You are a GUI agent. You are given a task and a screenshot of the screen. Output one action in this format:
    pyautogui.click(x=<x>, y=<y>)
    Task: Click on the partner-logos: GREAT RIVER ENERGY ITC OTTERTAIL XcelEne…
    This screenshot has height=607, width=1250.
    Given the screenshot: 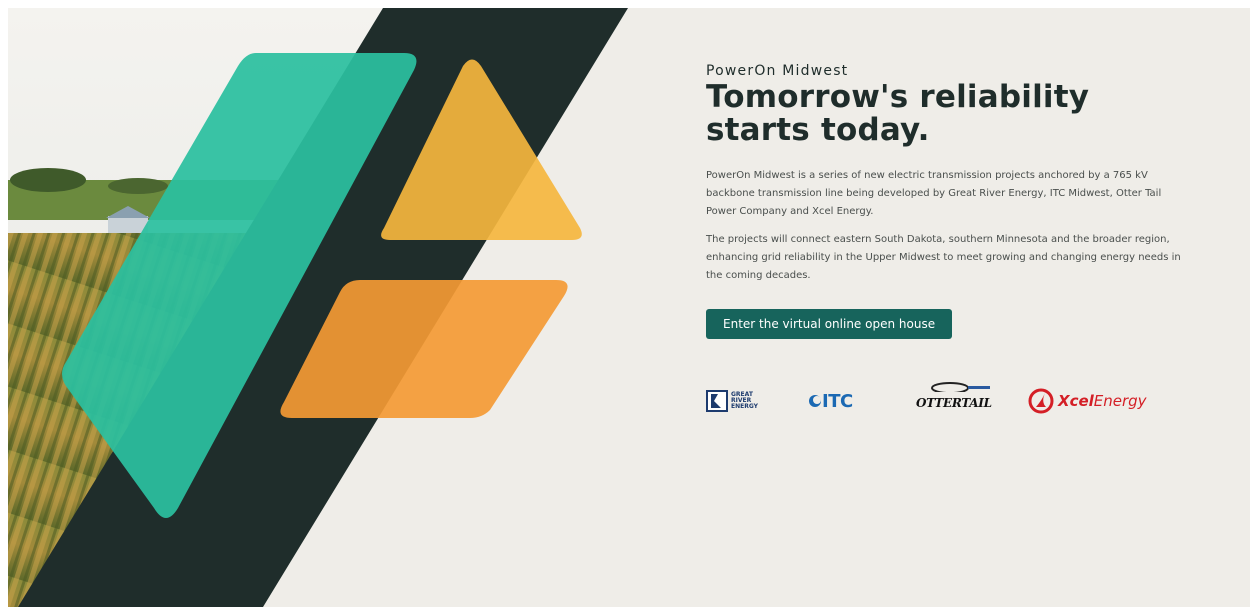 What is the action you would take?
    pyautogui.click(x=941, y=402)
    